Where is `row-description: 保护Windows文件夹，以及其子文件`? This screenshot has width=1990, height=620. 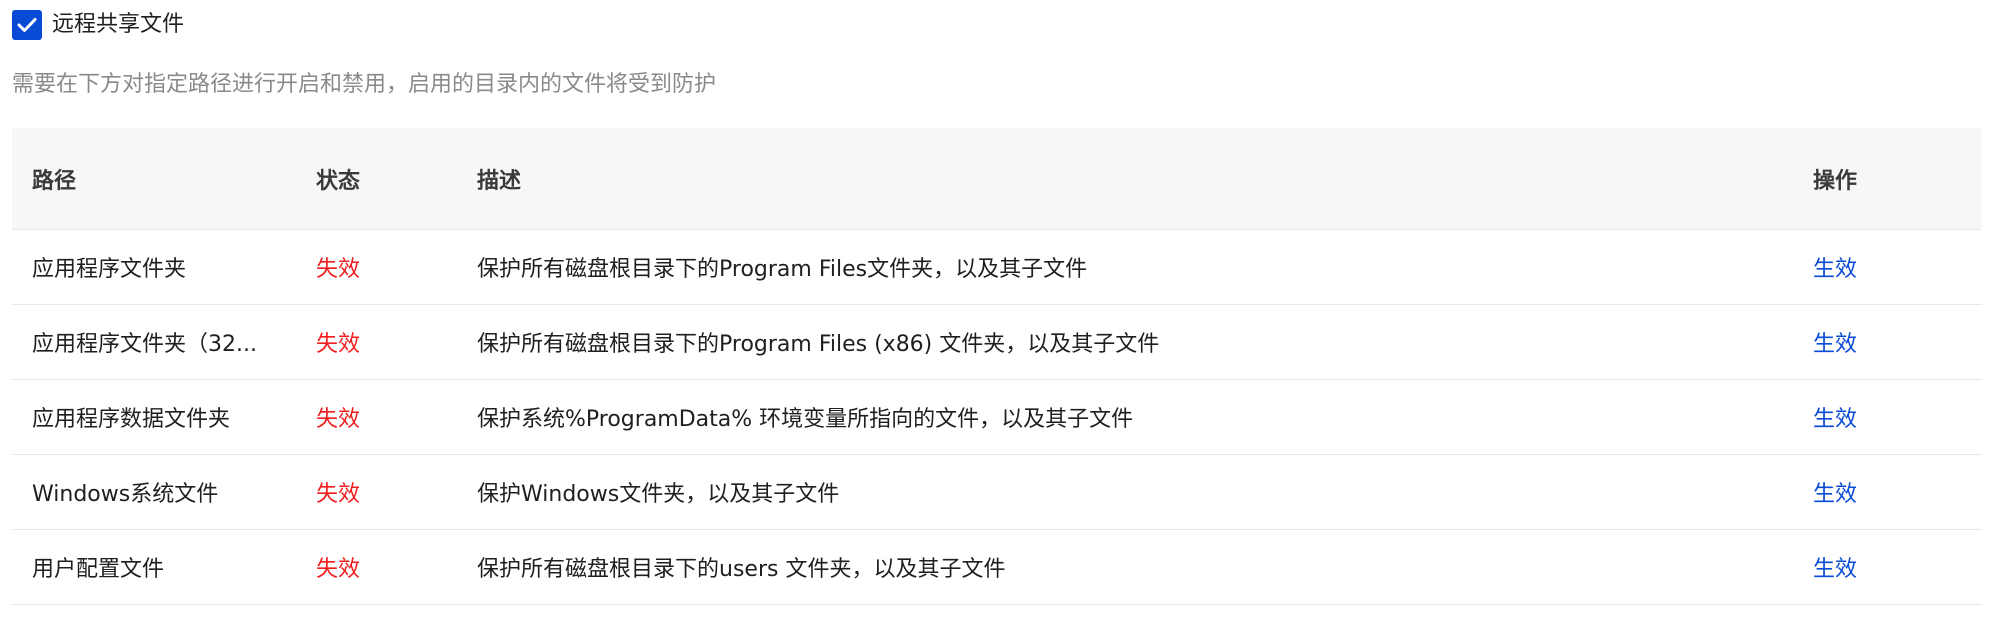 row-description: 保护Windows文件夹，以及其子文件 is located at coordinates (658, 494).